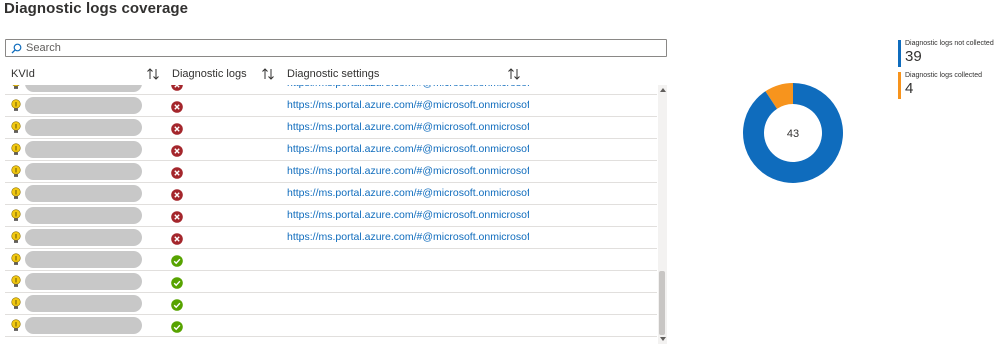 The image size is (998, 351). I want to click on legend-item: Diagnostic logs collected 4, so click(948, 86).